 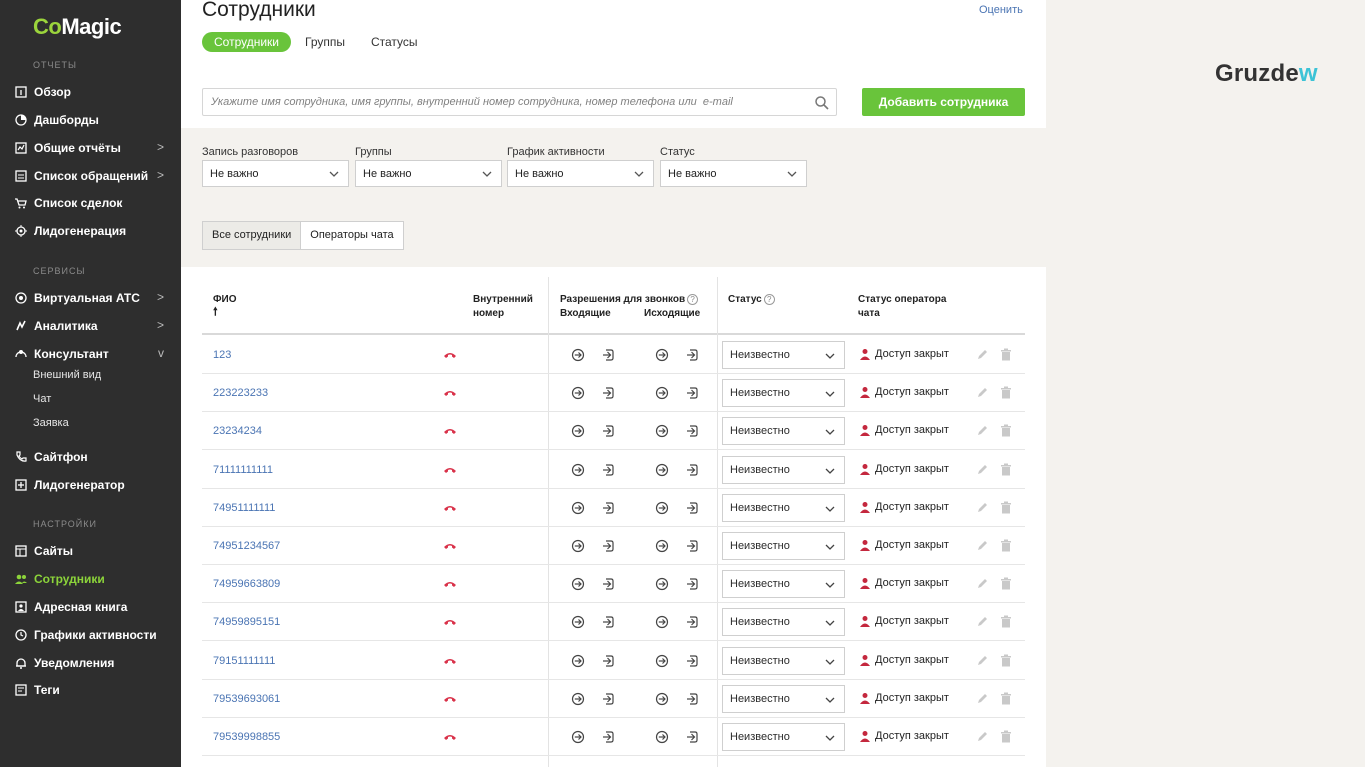 I want to click on sidebar-item-leadgen: Лидогенерация, so click(x=94, y=231).